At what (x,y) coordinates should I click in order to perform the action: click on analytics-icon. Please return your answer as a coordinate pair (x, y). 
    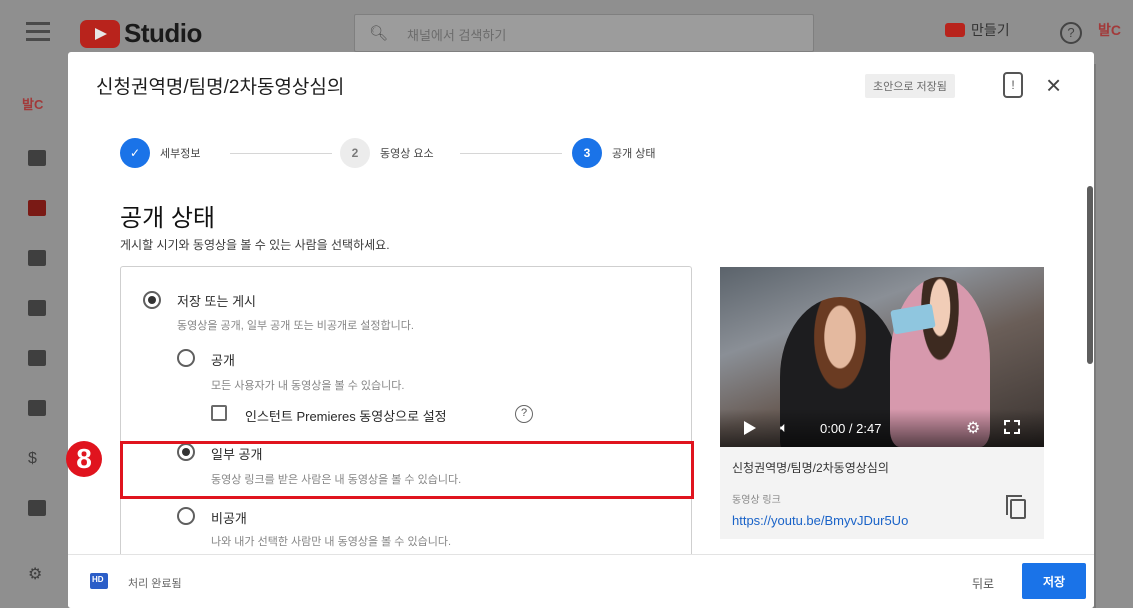
    Looking at the image, I should click on (37, 308).